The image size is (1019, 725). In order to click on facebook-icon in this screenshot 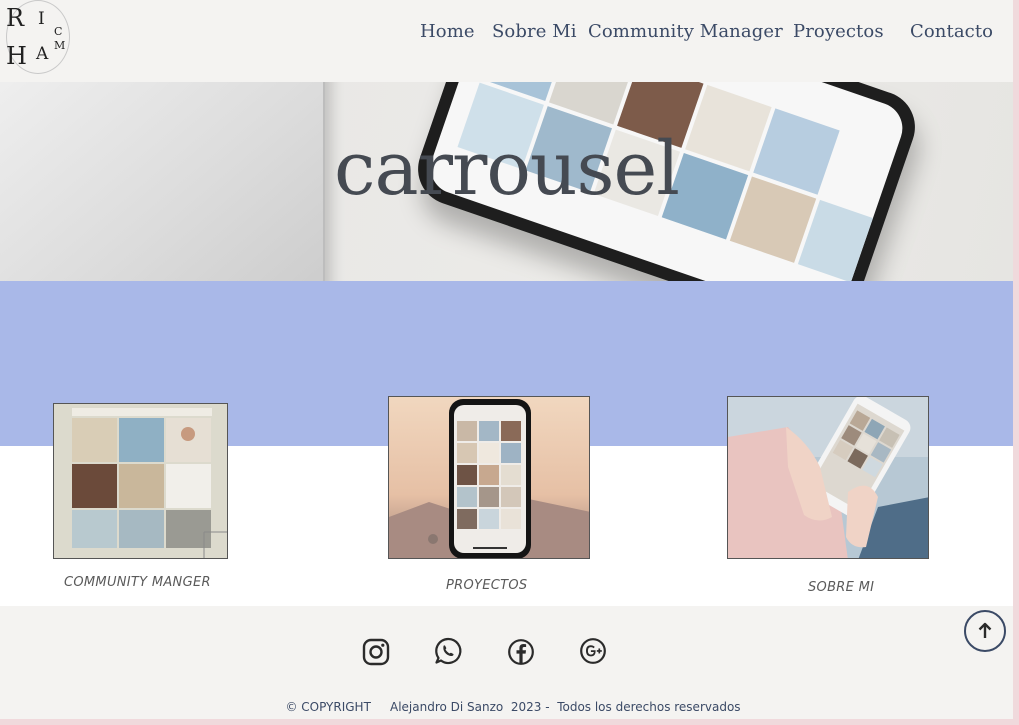, I will do `click(521, 652)`.